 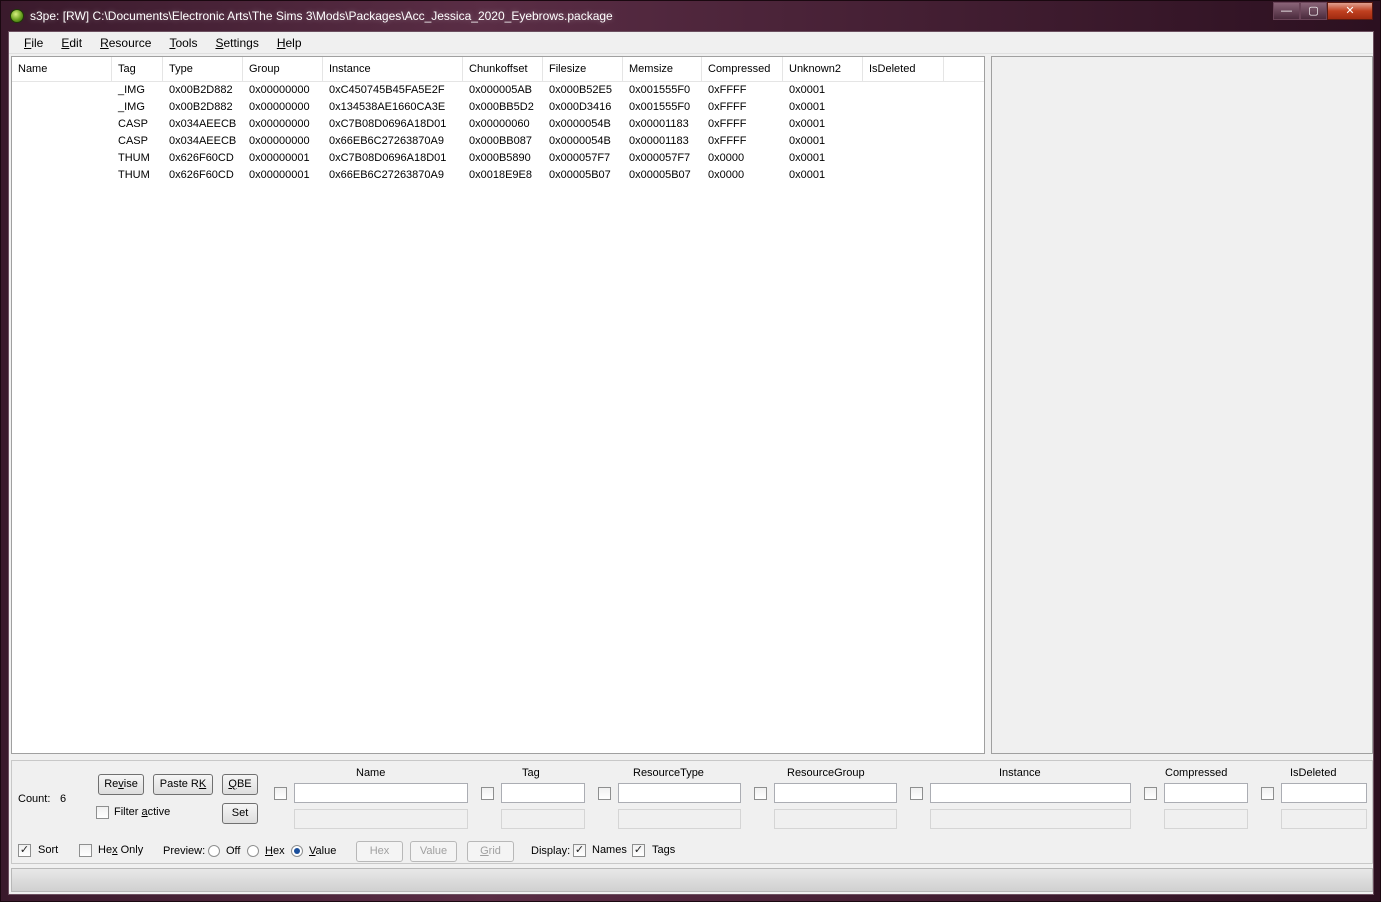 I want to click on compressed-filter-checkbox, so click(x=1150, y=793).